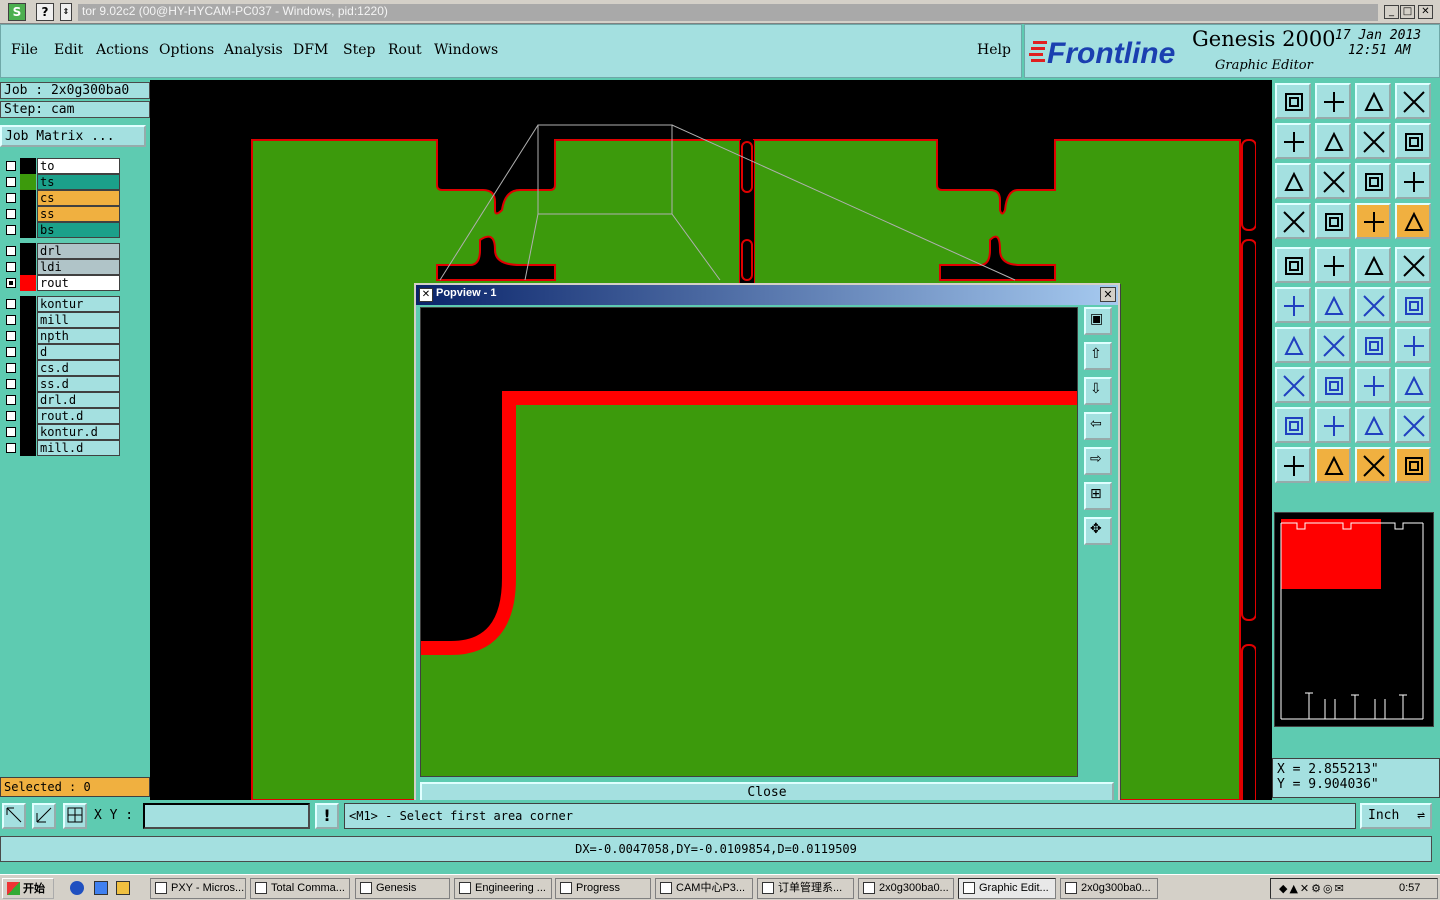 The image size is (1440, 900). What do you see at coordinates (1098, 391) in the screenshot?
I see `zoom-out-button: ⇩` at bounding box center [1098, 391].